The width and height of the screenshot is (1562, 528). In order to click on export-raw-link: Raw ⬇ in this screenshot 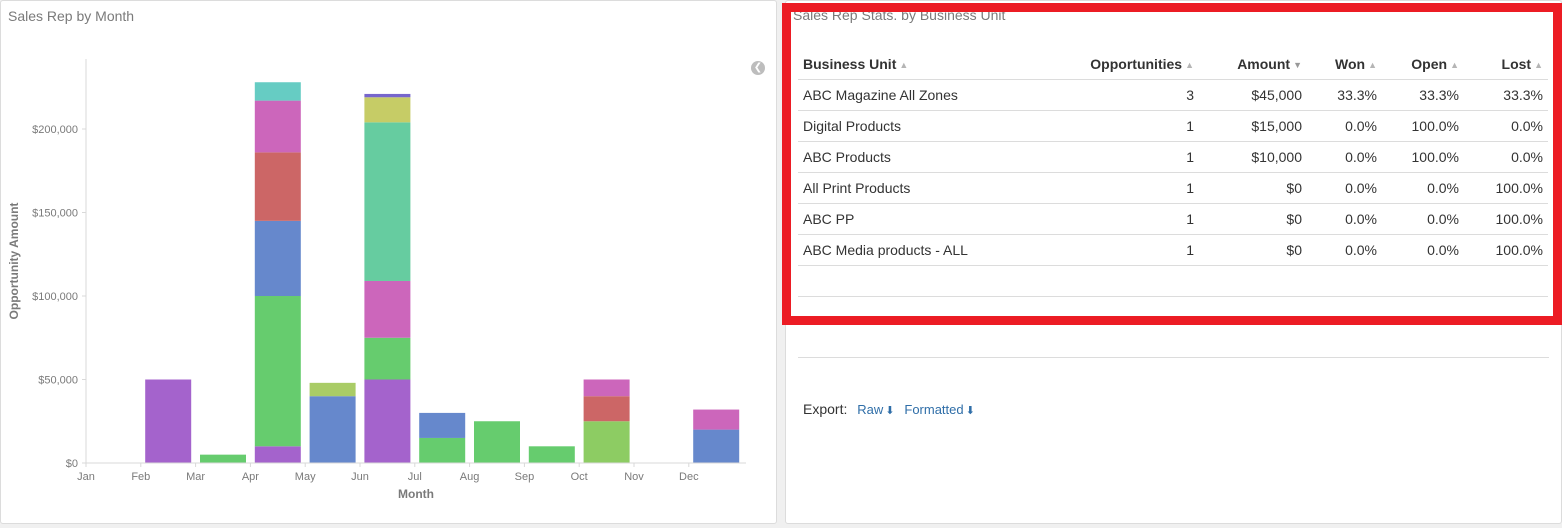, I will do `click(875, 409)`.